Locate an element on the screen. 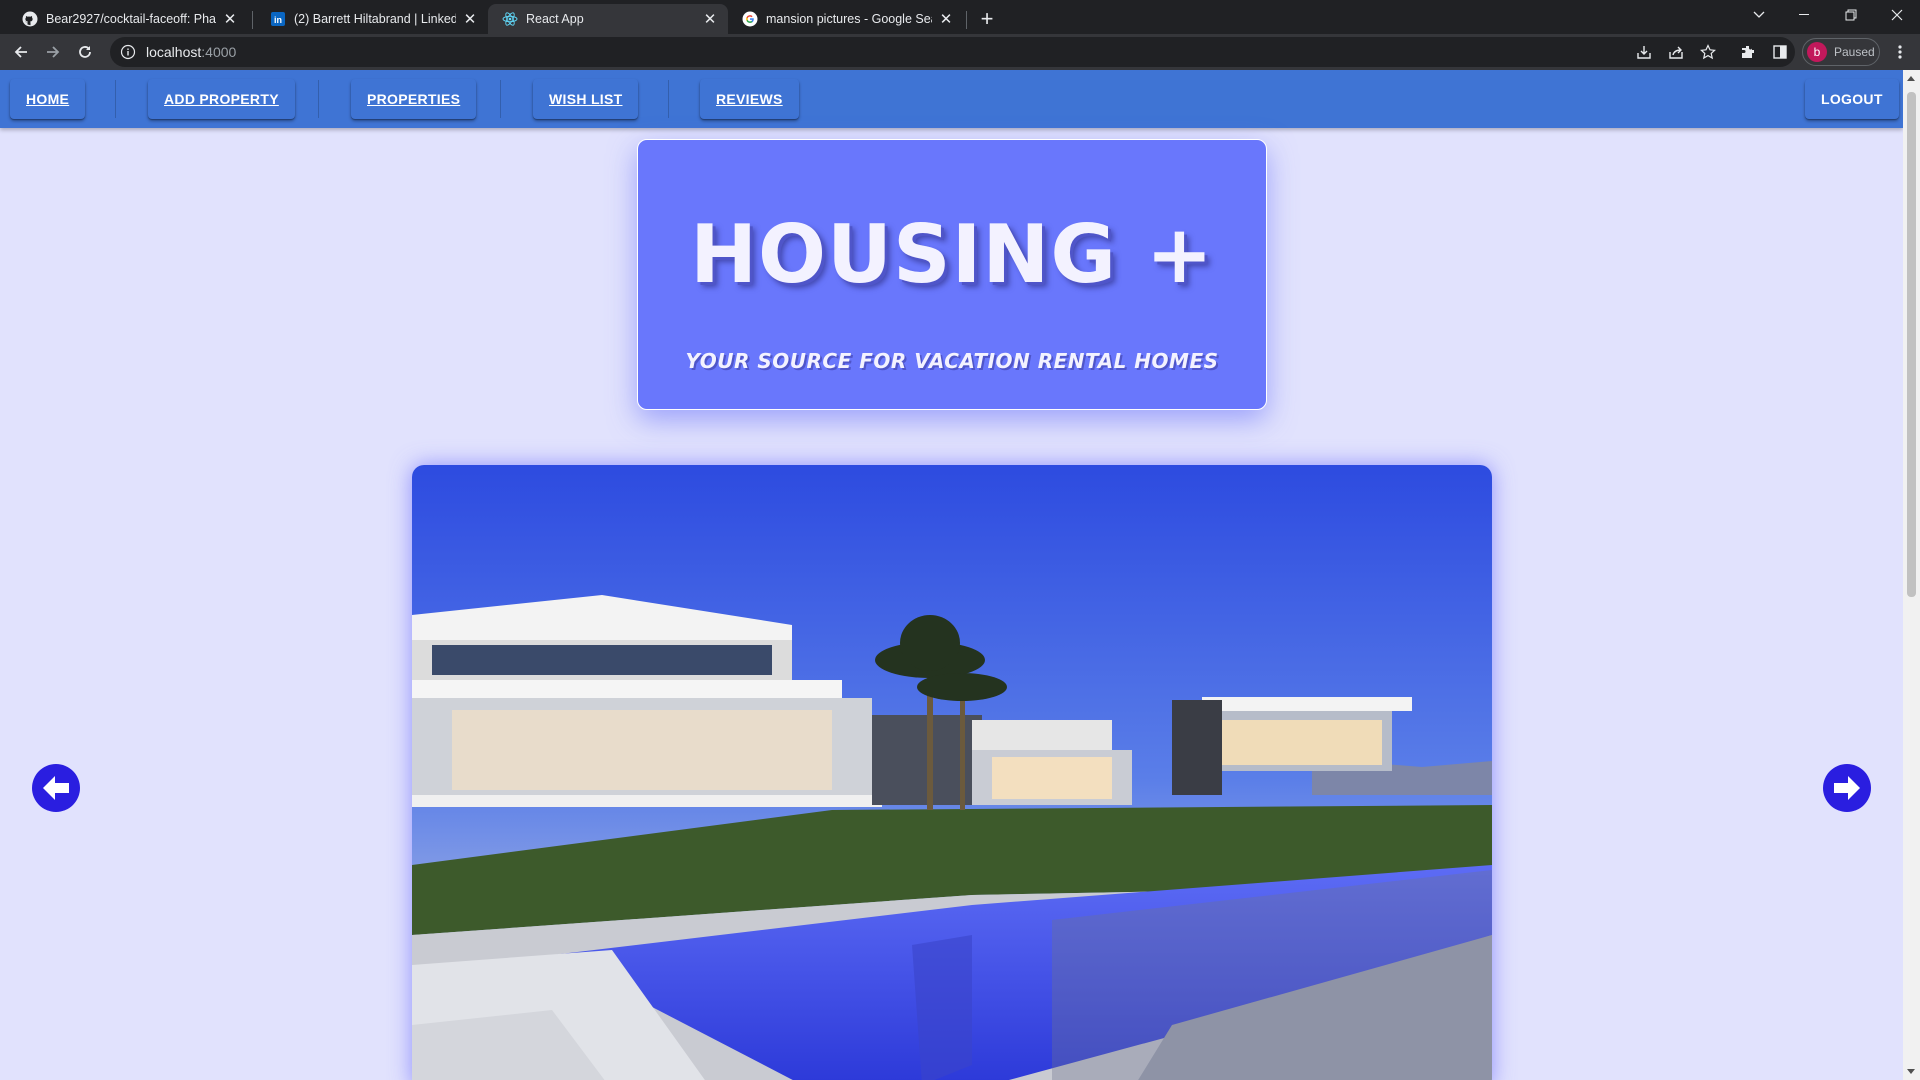 The width and height of the screenshot is (1920, 1080). profile-button: b Paused is located at coordinates (1841, 52).